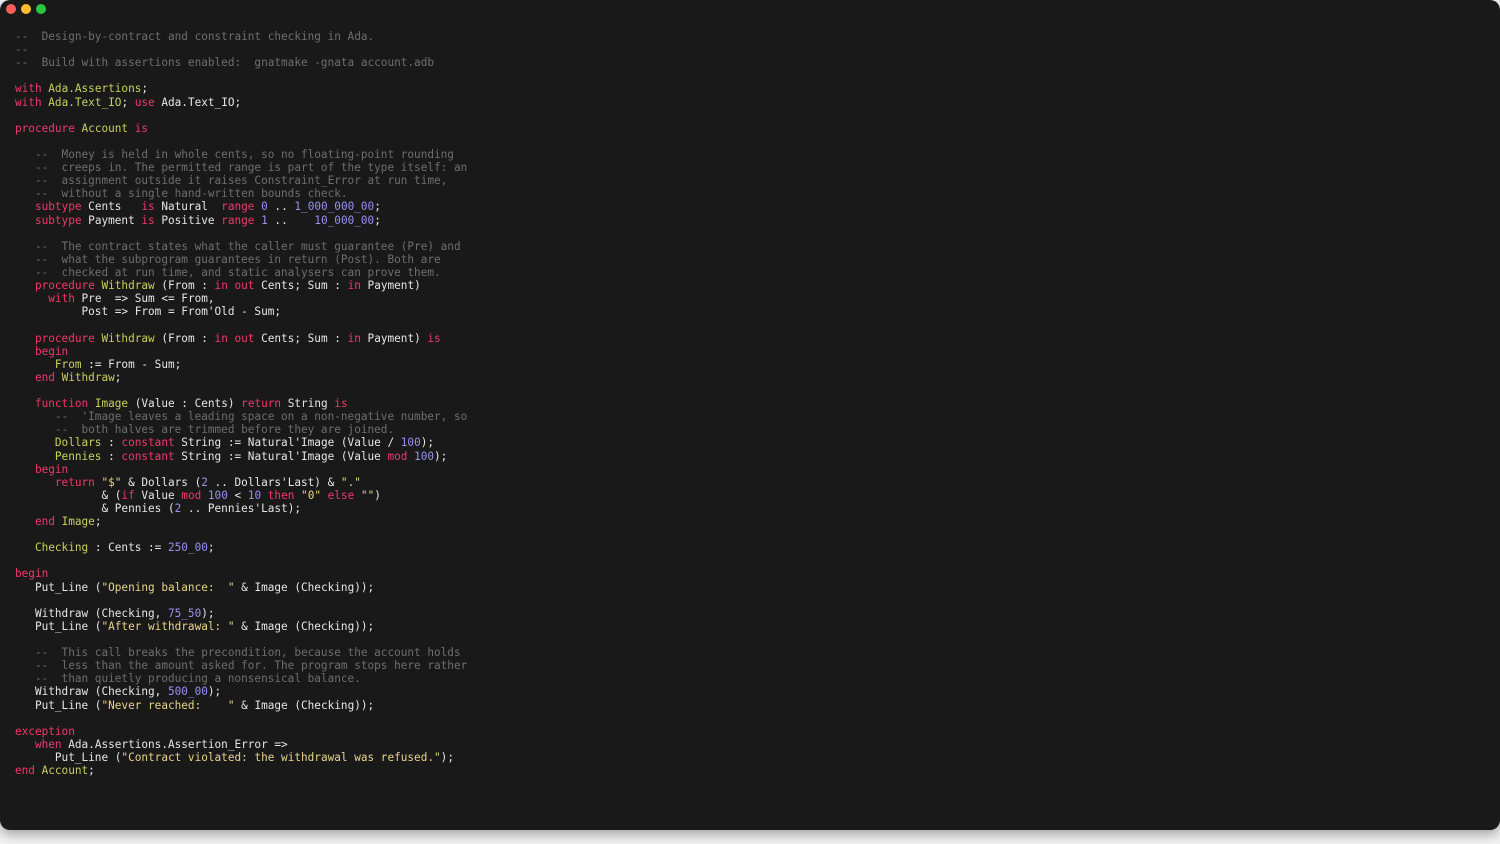 Image resolution: width=1500 pixels, height=844 pixels. I want to click on plain-token: (From :, so click(184, 286).